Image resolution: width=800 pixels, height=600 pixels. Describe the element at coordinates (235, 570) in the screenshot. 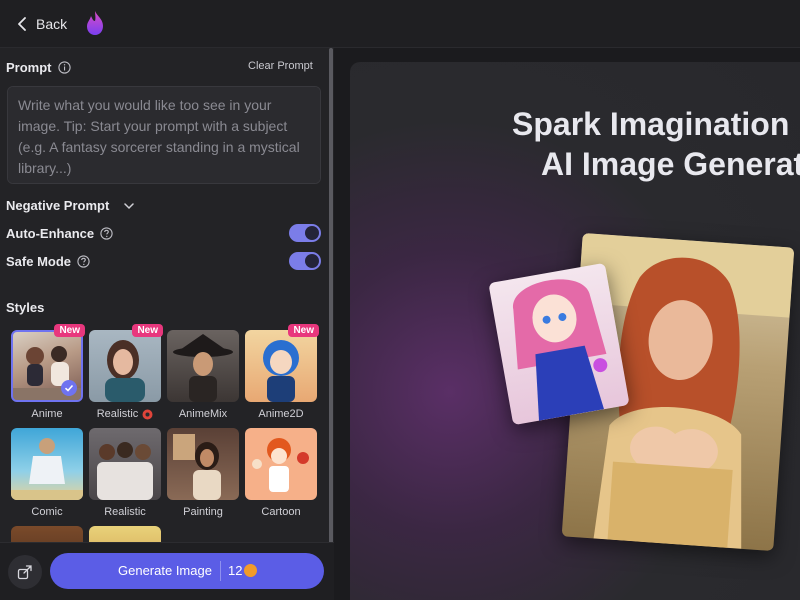

I see `generate-cost: 12` at that location.